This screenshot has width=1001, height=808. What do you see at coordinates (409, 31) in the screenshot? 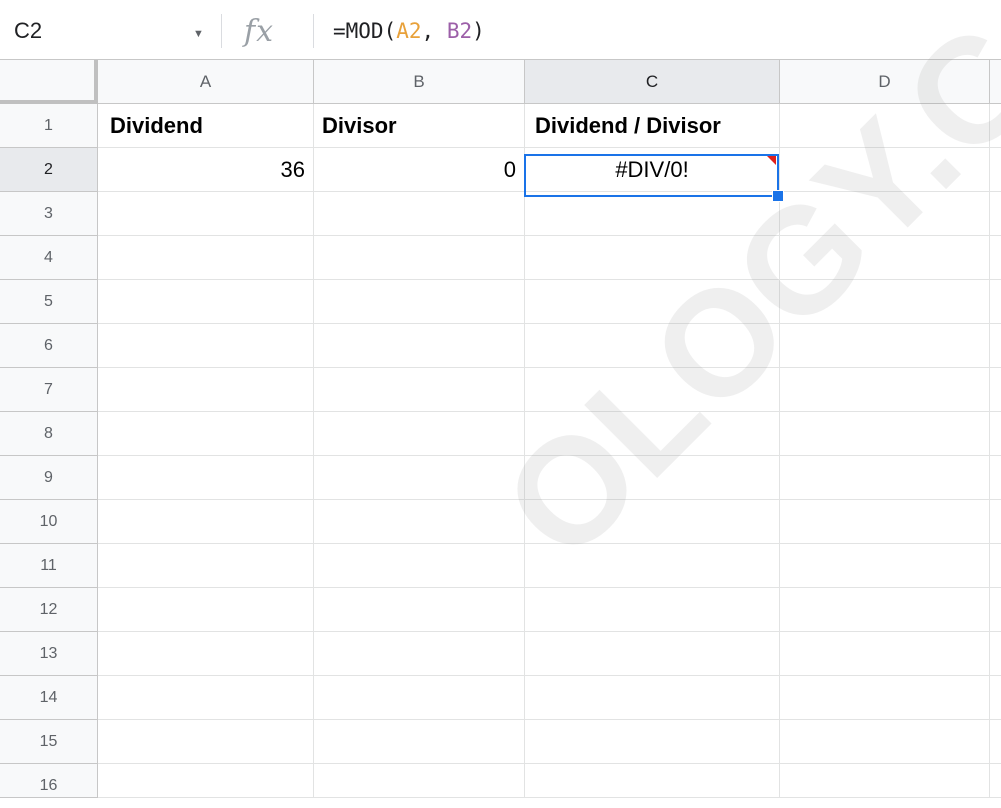
I see `formula-input: =MOD(A2, B2)` at bounding box center [409, 31].